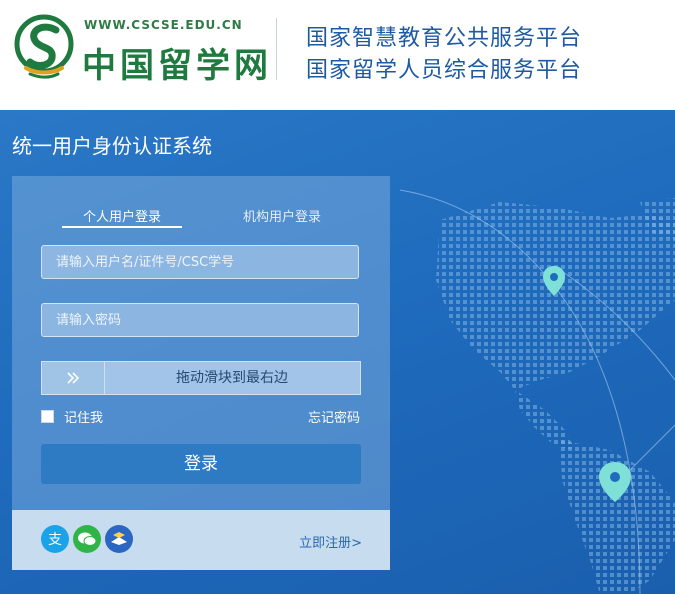  I want to click on logo-url-text: WWW.CSCSE.EDU.CN, so click(163, 25).